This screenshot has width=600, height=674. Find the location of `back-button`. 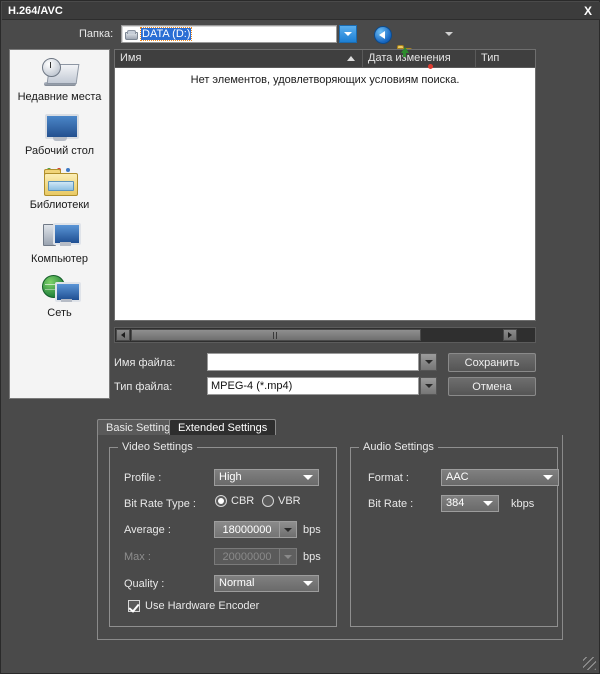

back-button is located at coordinates (383, 35).